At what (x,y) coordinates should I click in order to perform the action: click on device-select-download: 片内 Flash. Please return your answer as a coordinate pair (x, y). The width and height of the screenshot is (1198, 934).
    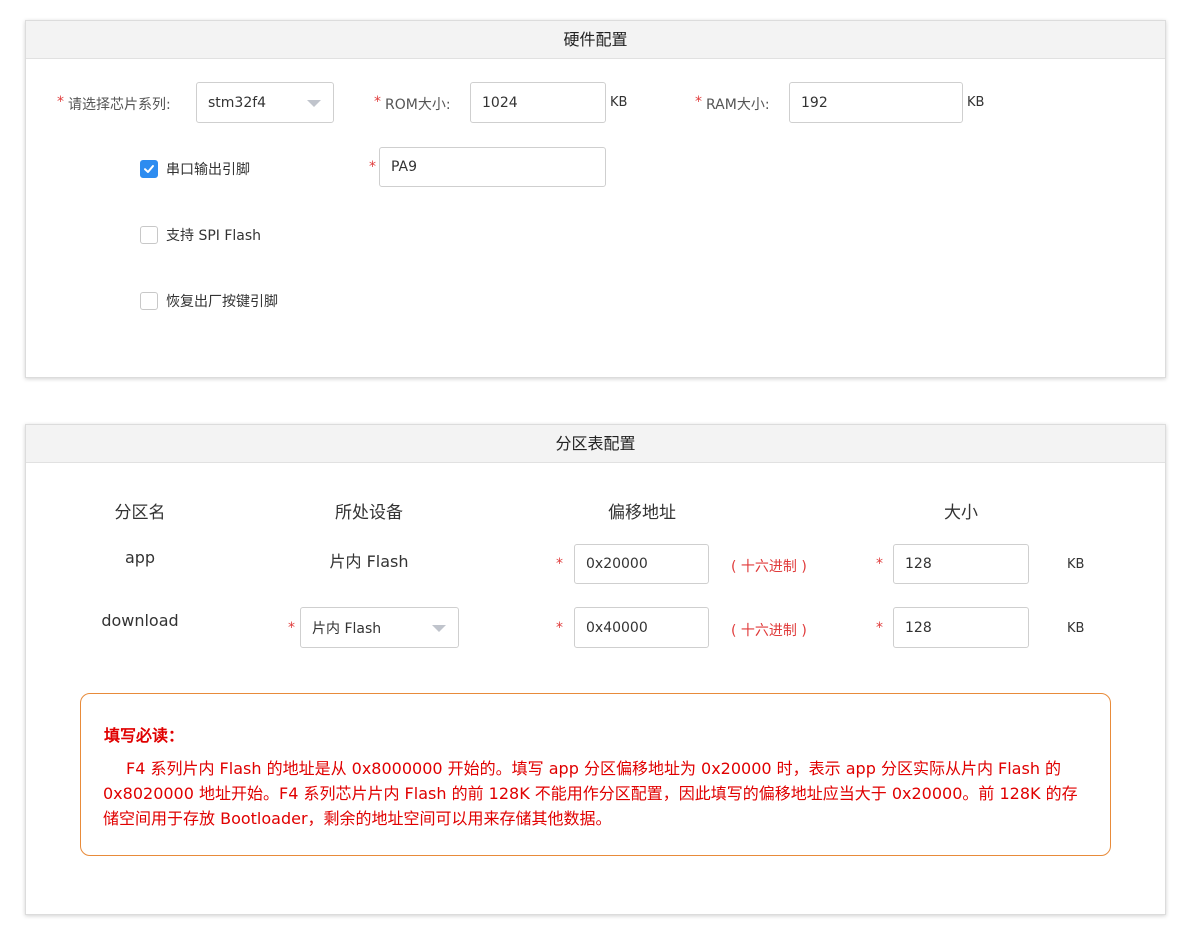
    Looking at the image, I should click on (379, 627).